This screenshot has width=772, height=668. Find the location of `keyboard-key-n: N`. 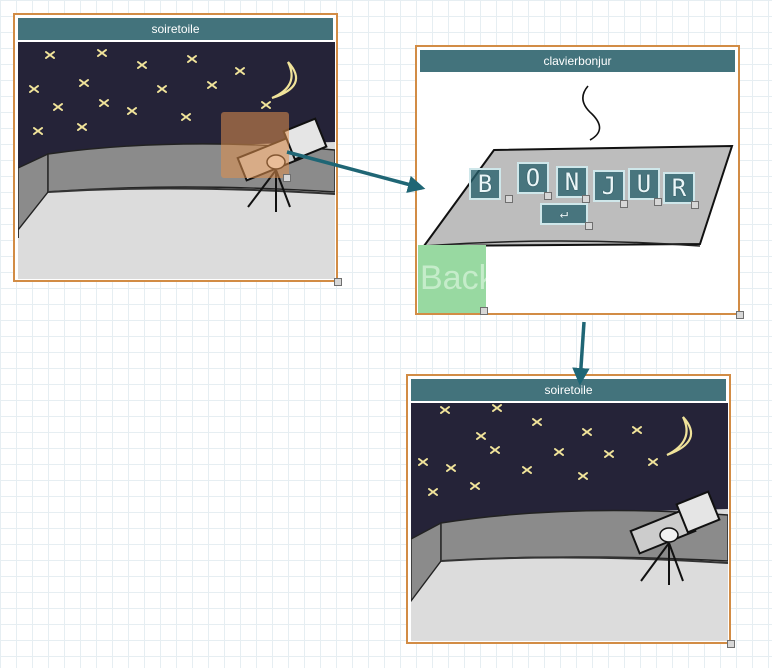

keyboard-key-n: N is located at coordinates (572, 182).